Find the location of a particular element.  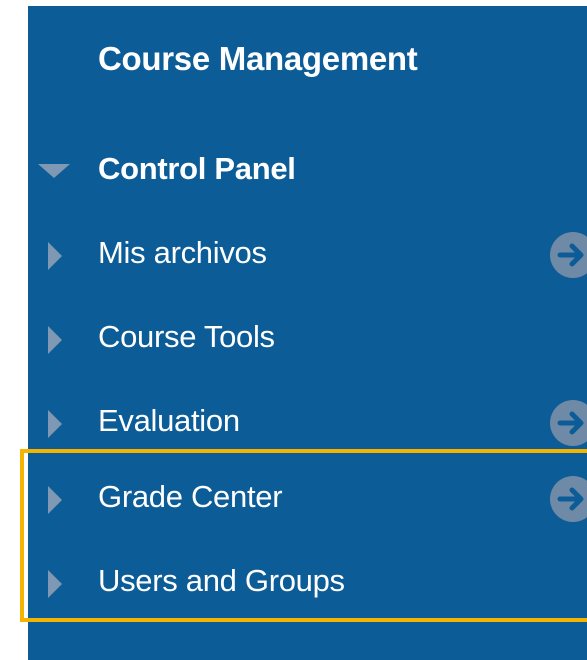

menu-item-mis-archivos: Mis archivos is located at coordinates (307, 256).